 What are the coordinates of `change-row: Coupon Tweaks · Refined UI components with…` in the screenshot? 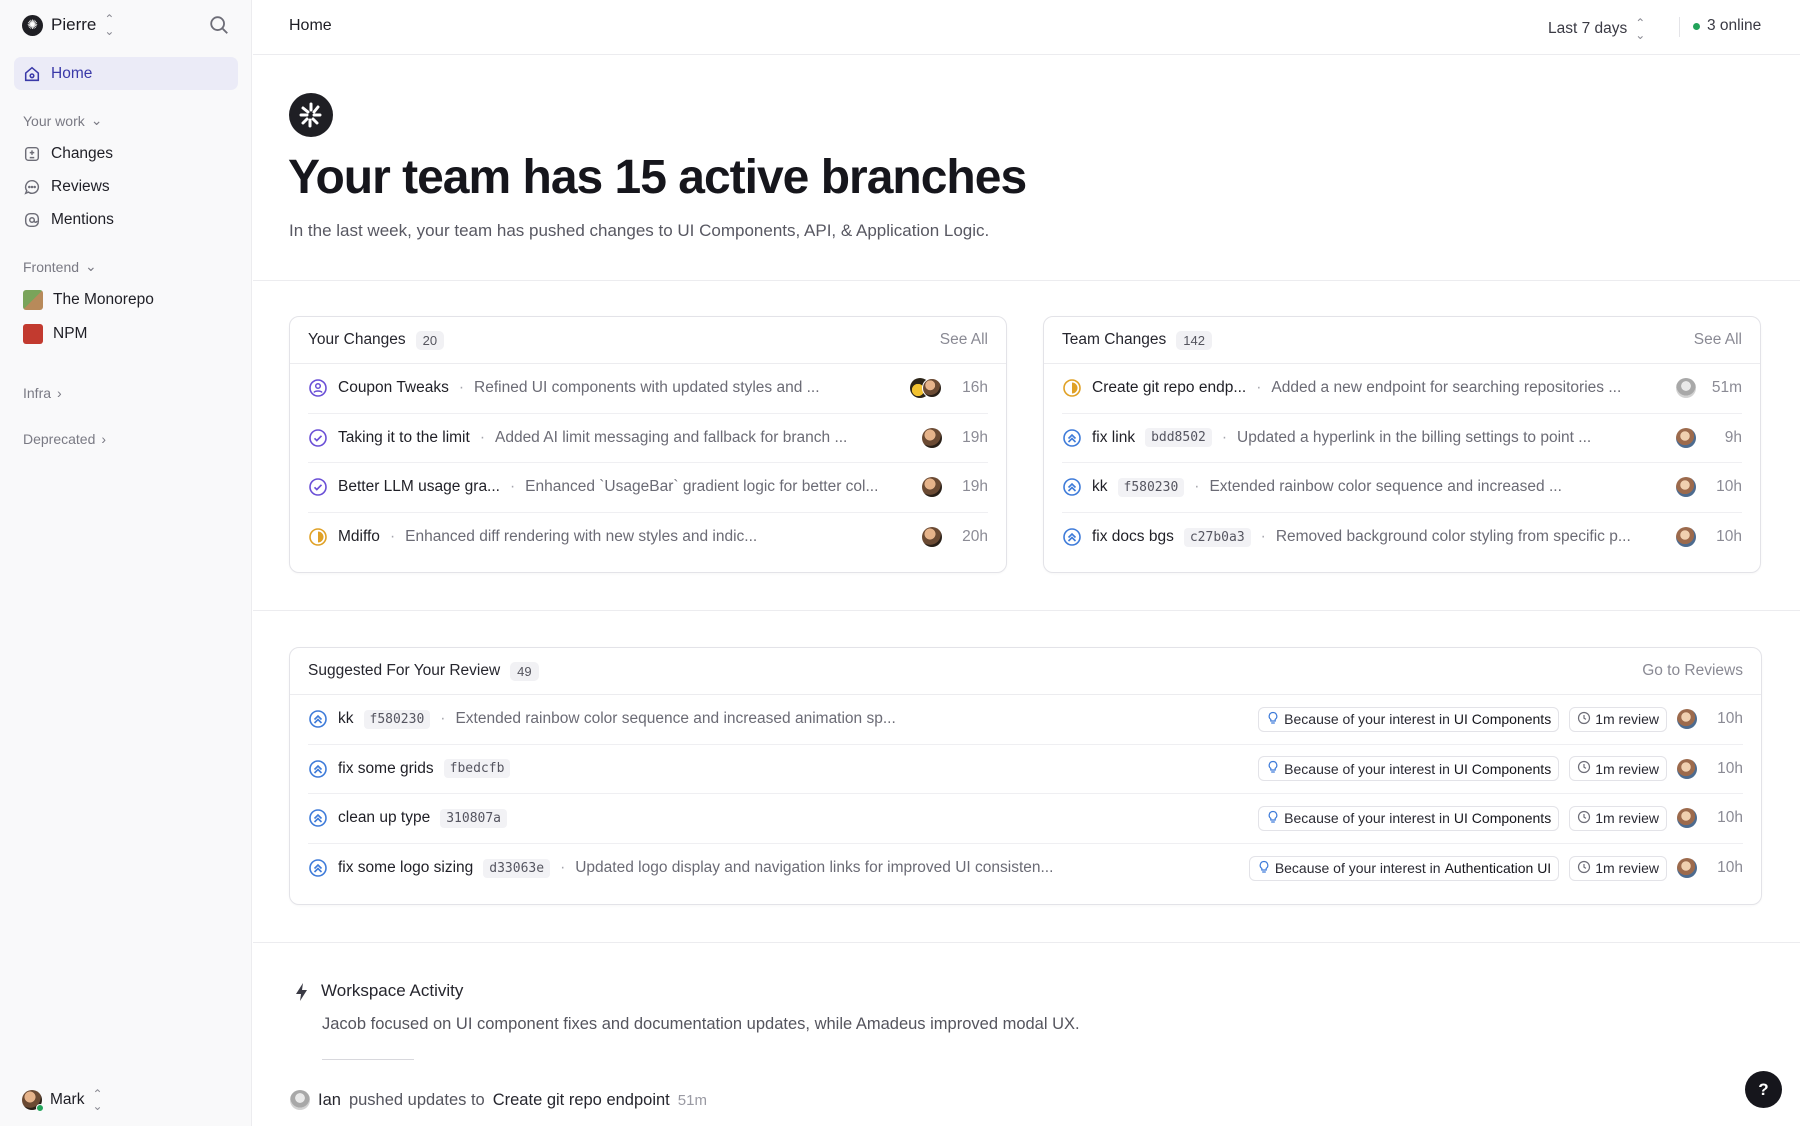 It's located at (648, 389).